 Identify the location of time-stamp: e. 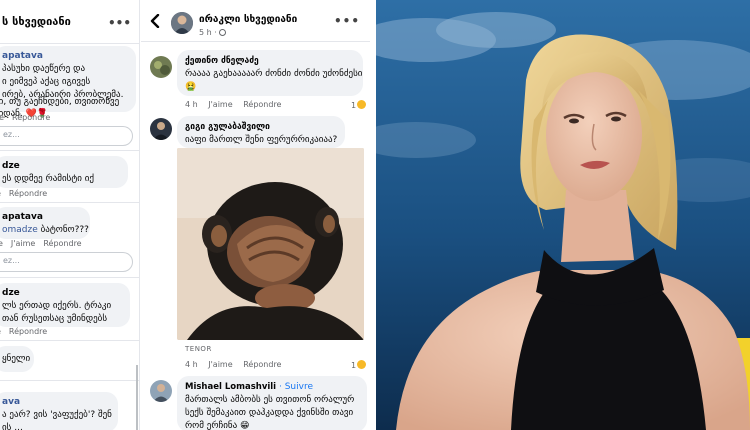
(1, 243).